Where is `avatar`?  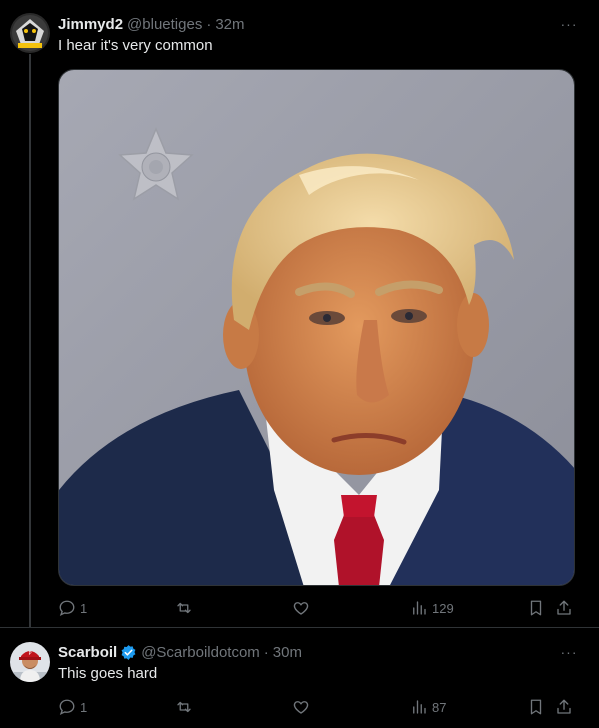 avatar is located at coordinates (30, 33).